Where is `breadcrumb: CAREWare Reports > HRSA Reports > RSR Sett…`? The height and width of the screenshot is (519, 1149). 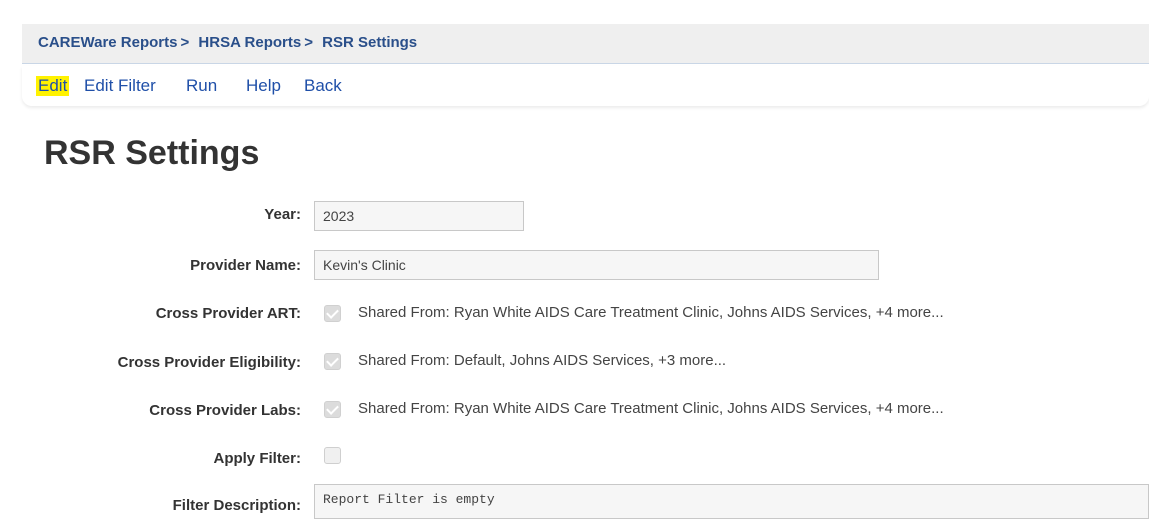
breadcrumb: CAREWare Reports > HRSA Reports > RSR Sett… is located at coordinates (227, 42).